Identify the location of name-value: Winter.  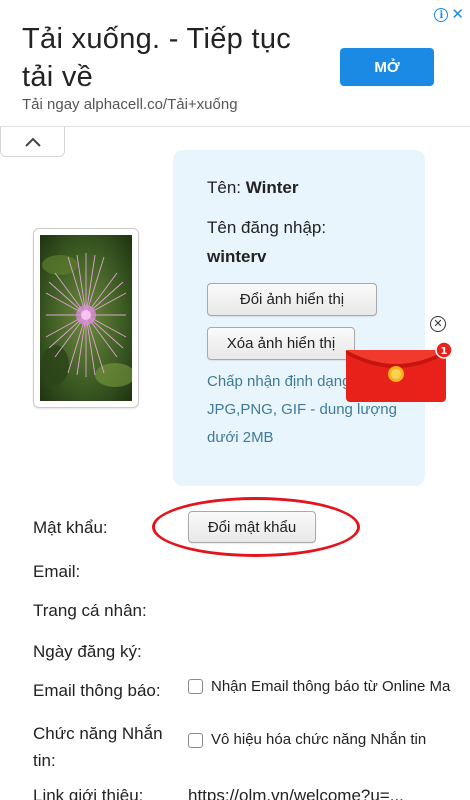
(272, 187).